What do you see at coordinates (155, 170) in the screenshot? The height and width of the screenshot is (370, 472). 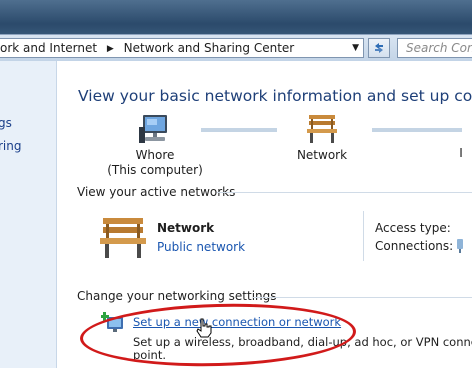 I see `map-node-computer-sublabel: (This computer)` at bounding box center [155, 170].